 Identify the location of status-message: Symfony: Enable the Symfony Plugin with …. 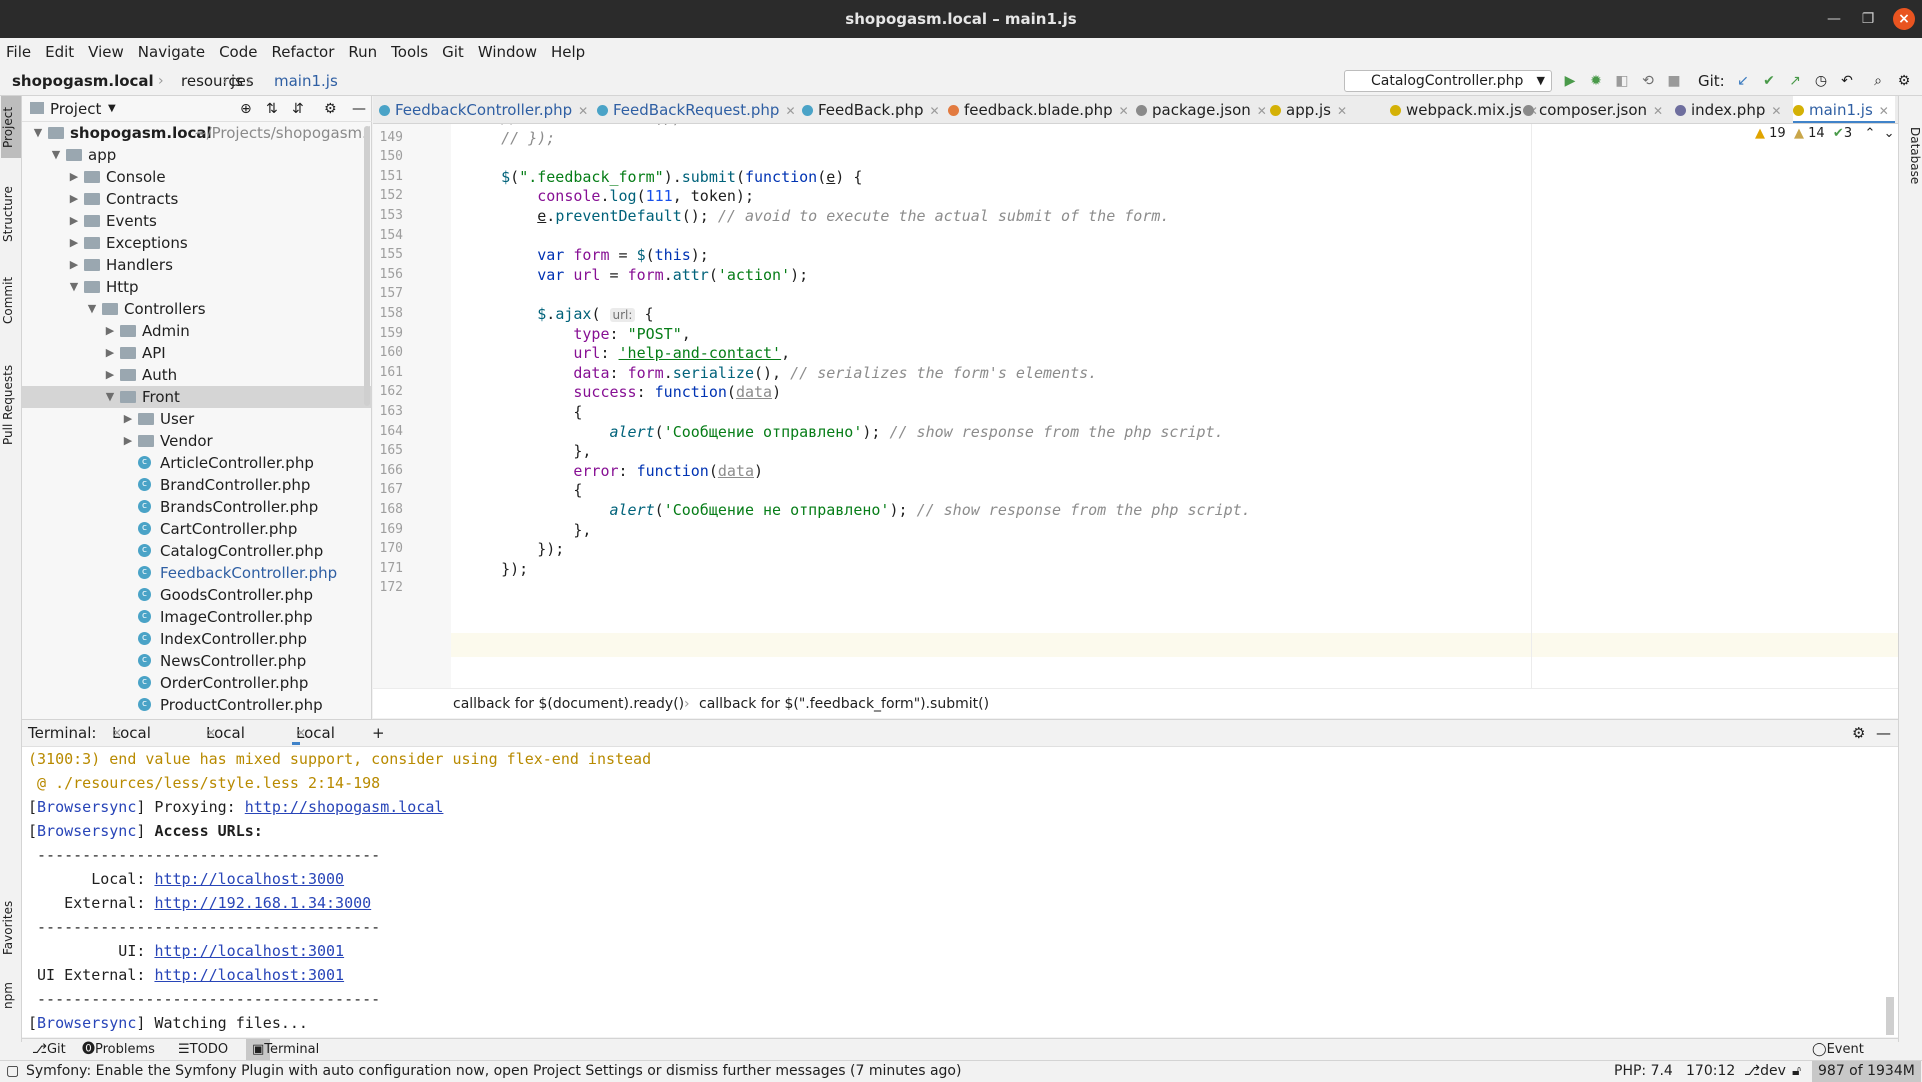
(493, 1071).